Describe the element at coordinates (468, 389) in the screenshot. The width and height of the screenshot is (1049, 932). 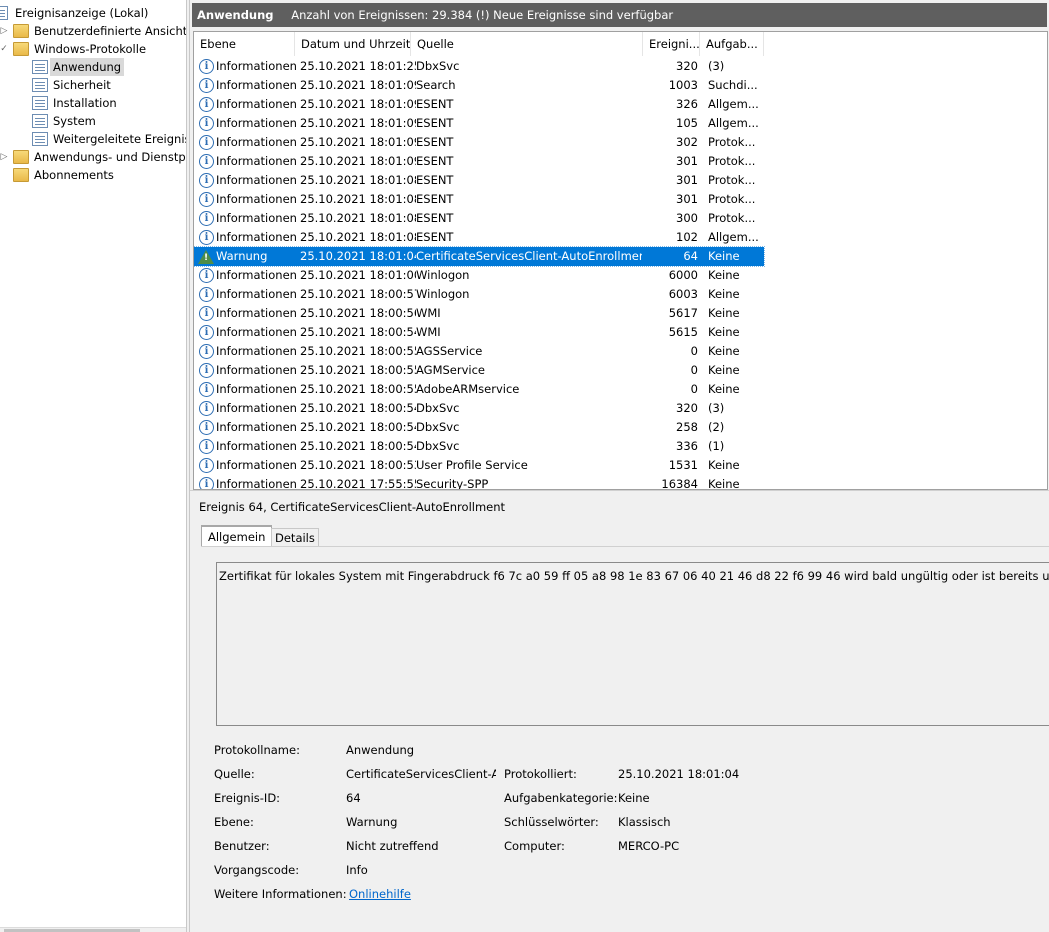
I see `source-cell: AdobeARMservice` at that location.